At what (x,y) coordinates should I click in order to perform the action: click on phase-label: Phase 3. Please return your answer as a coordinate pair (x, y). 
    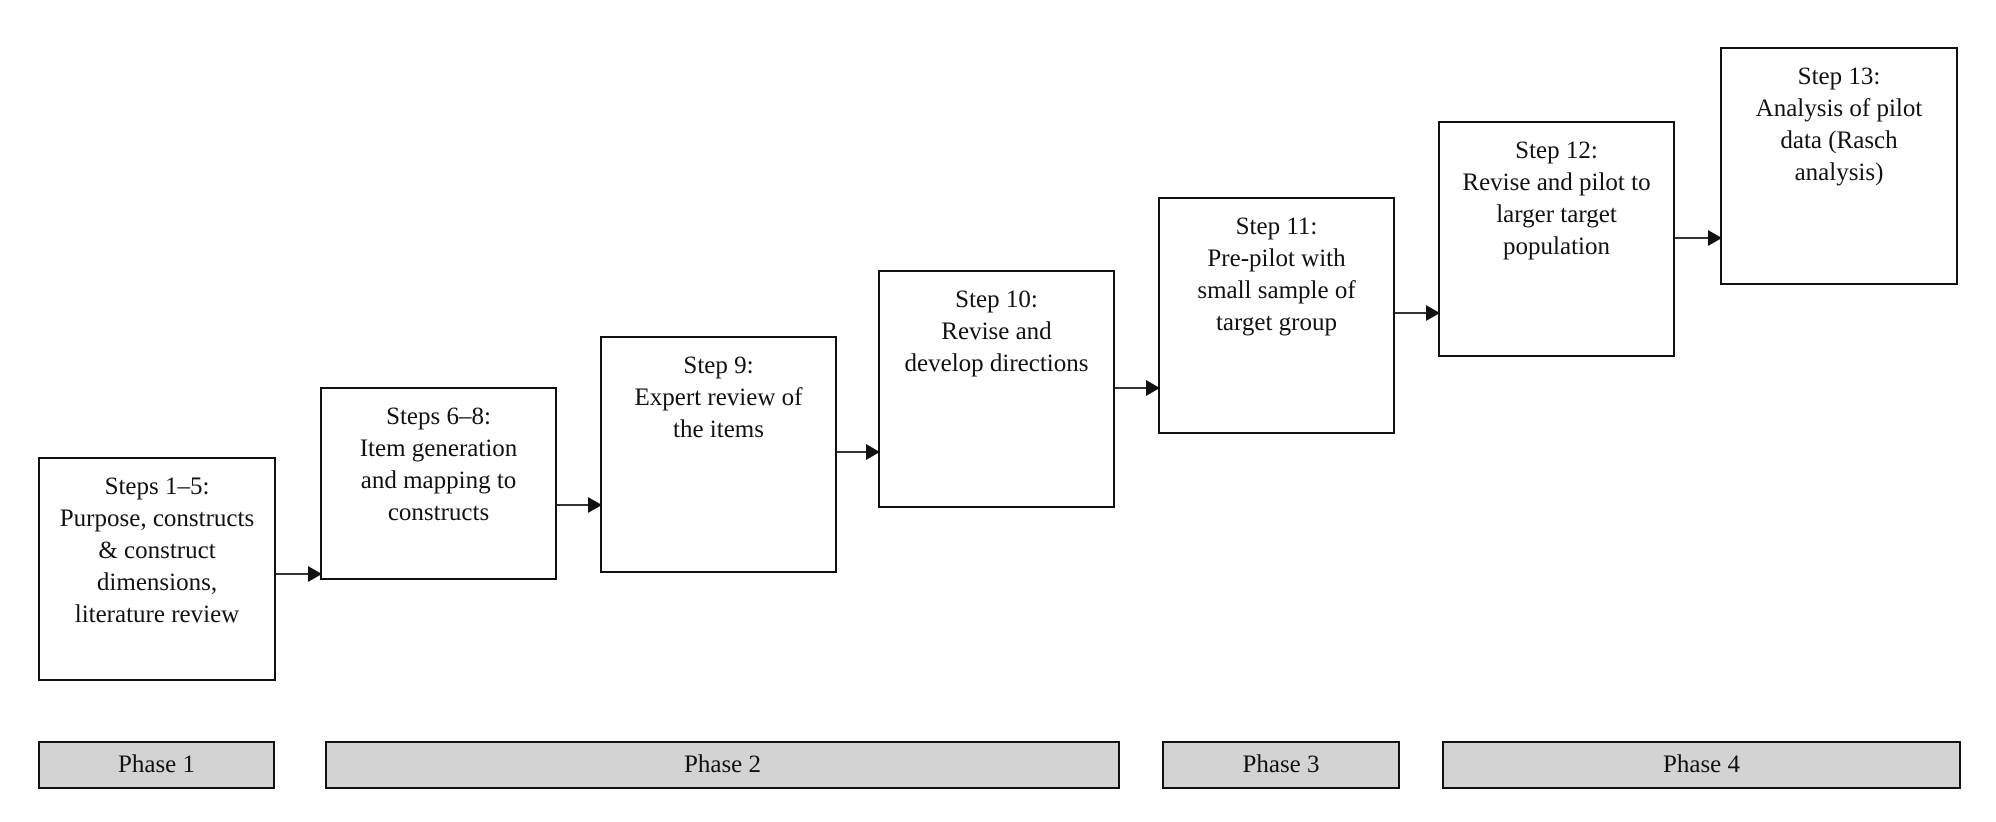
    Looking at the image, I should click on (1281, 764).